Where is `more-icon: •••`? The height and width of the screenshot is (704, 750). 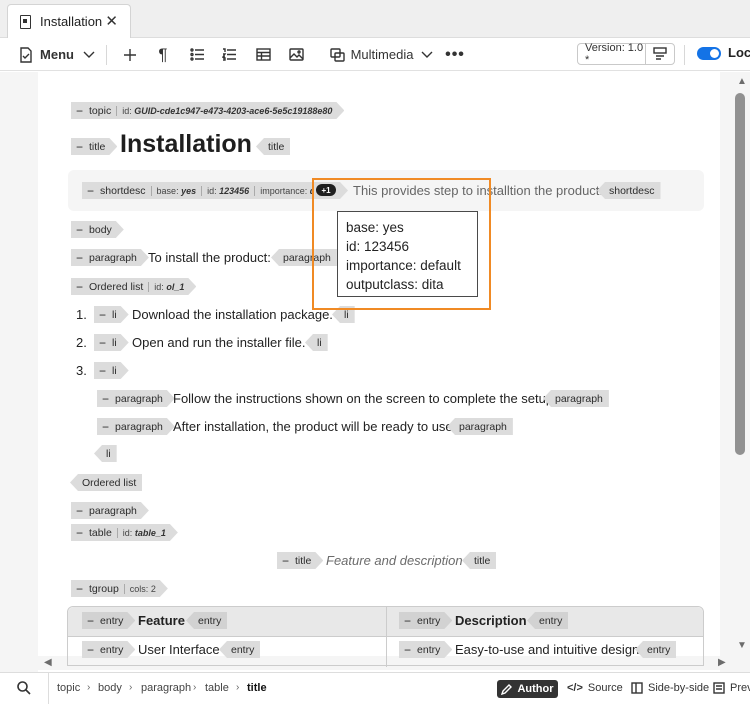 more-icon: ••• is located at coordinates (455, 54).